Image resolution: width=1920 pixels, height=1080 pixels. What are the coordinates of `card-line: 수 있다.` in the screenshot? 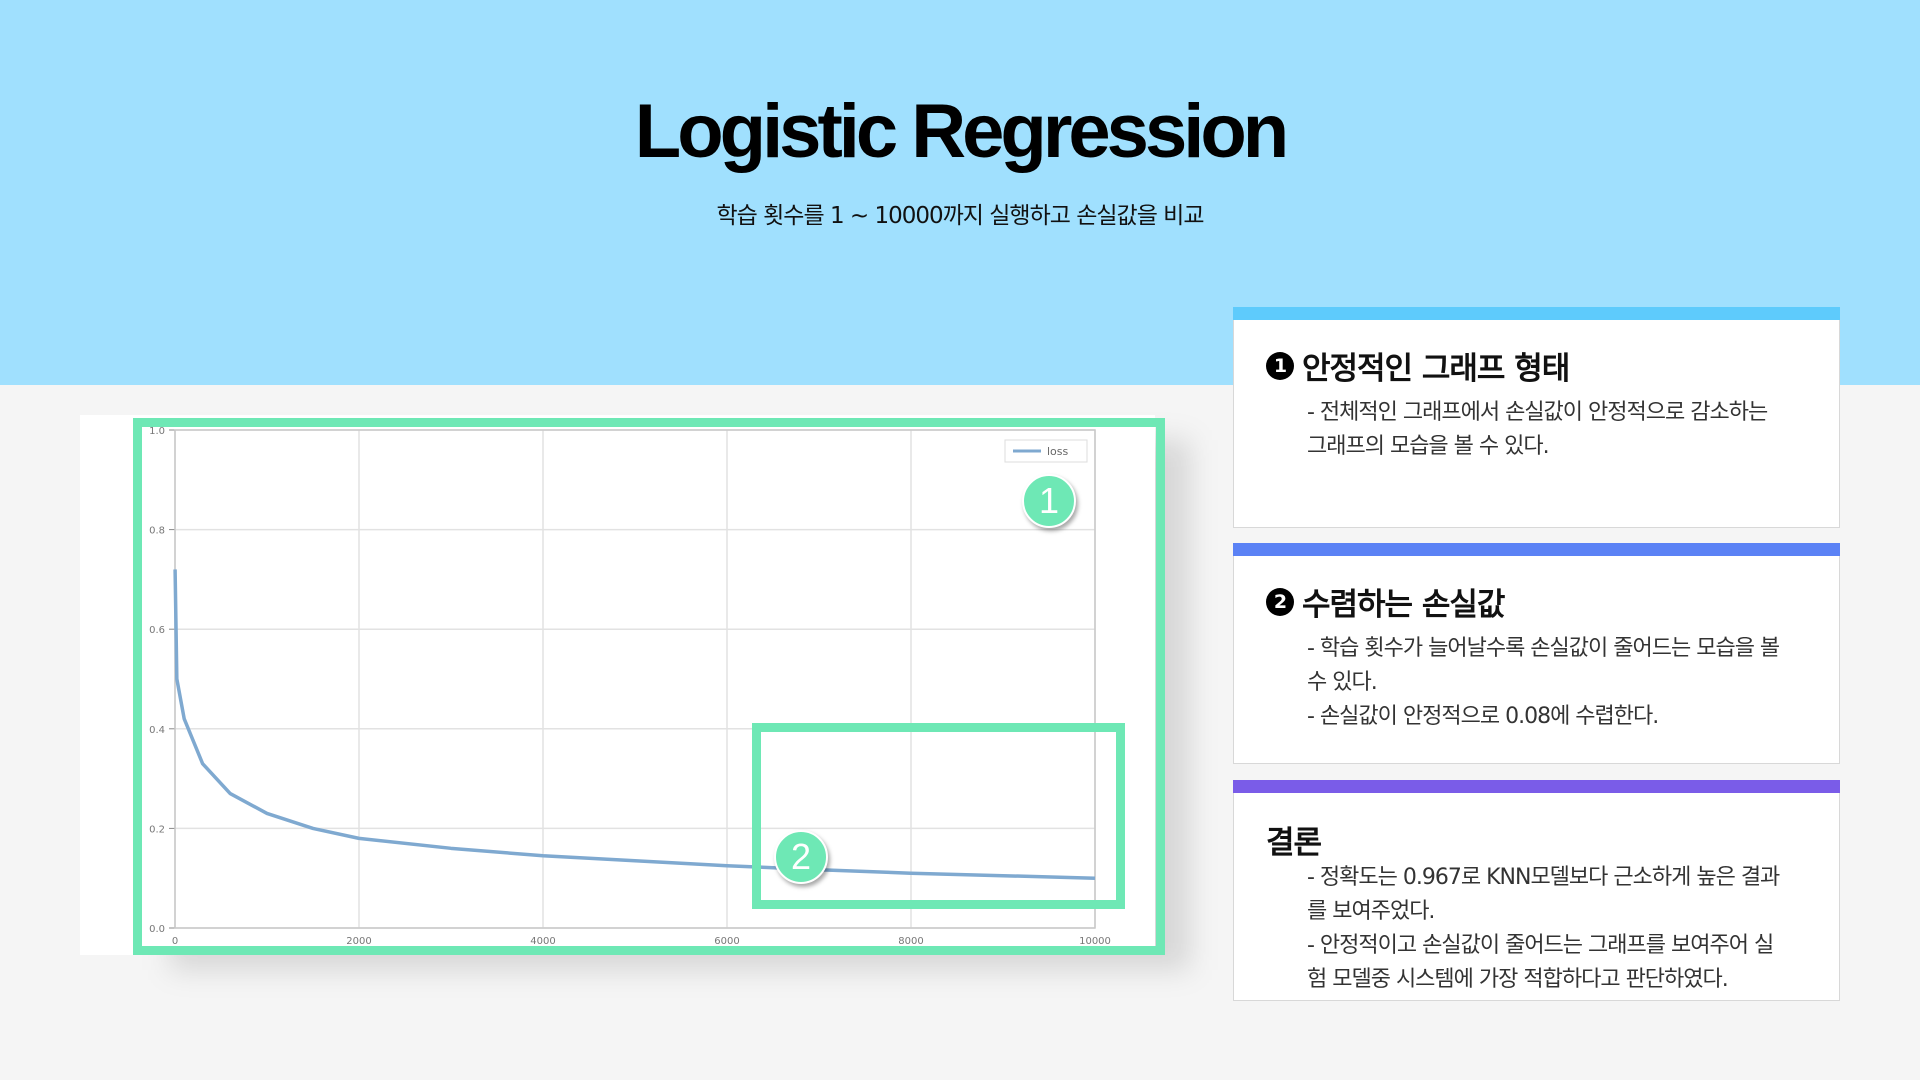 It's located at (1342, 682).